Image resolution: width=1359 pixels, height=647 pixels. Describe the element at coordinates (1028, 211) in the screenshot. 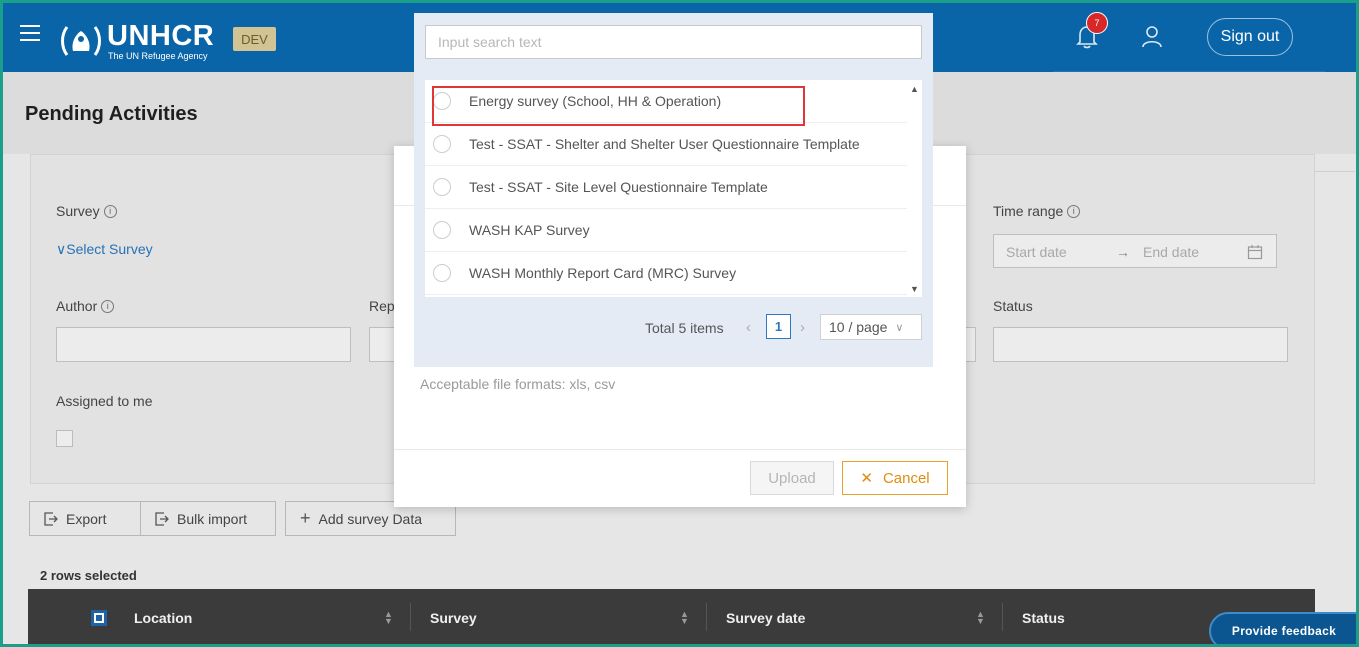

I see `time-range-label-text: Time range` at that location.